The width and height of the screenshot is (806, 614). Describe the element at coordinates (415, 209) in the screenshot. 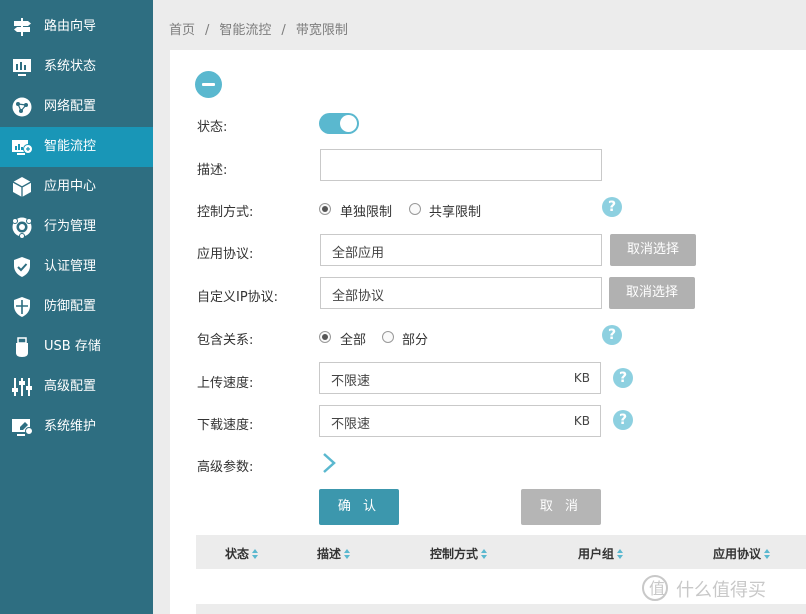

I see `control-mode-shared-radio` at that location.